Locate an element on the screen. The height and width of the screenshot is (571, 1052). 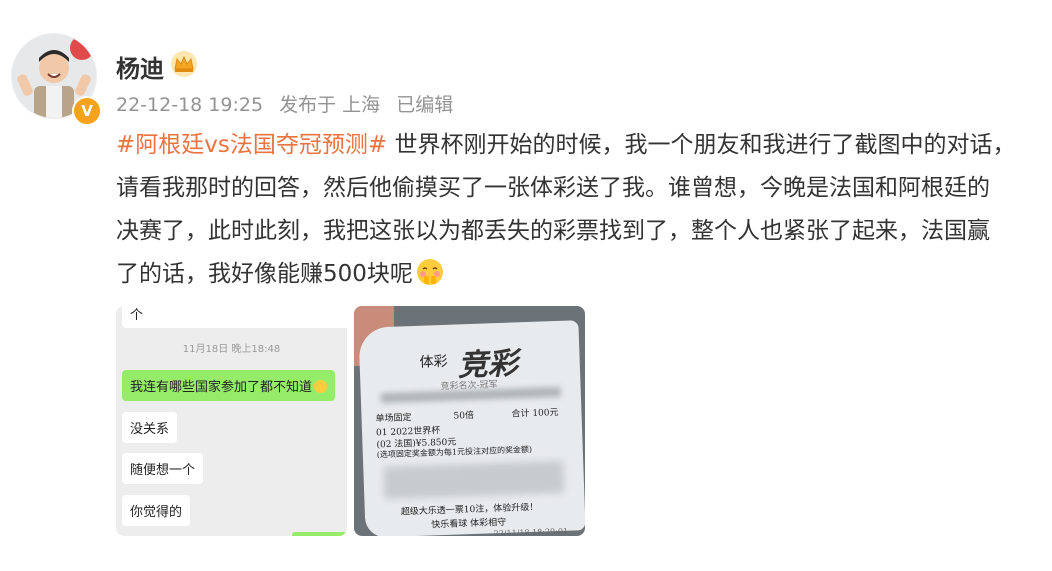
chat-bubble-left: 随便想一个 is located at coordinates (163, 468).